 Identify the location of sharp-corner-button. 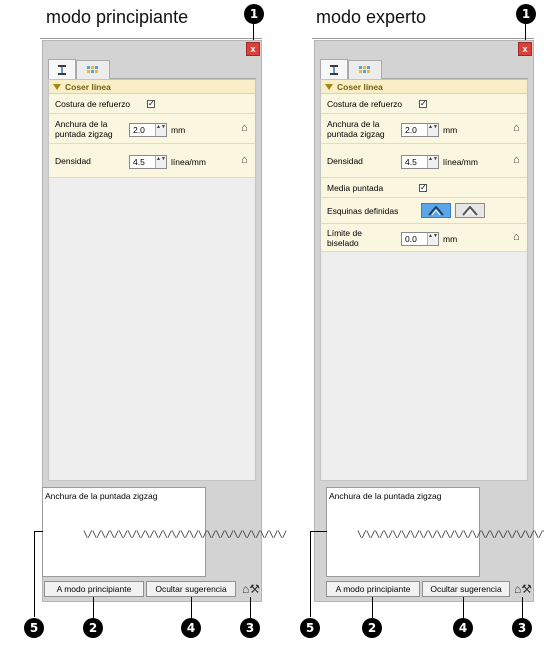
(436, 210).